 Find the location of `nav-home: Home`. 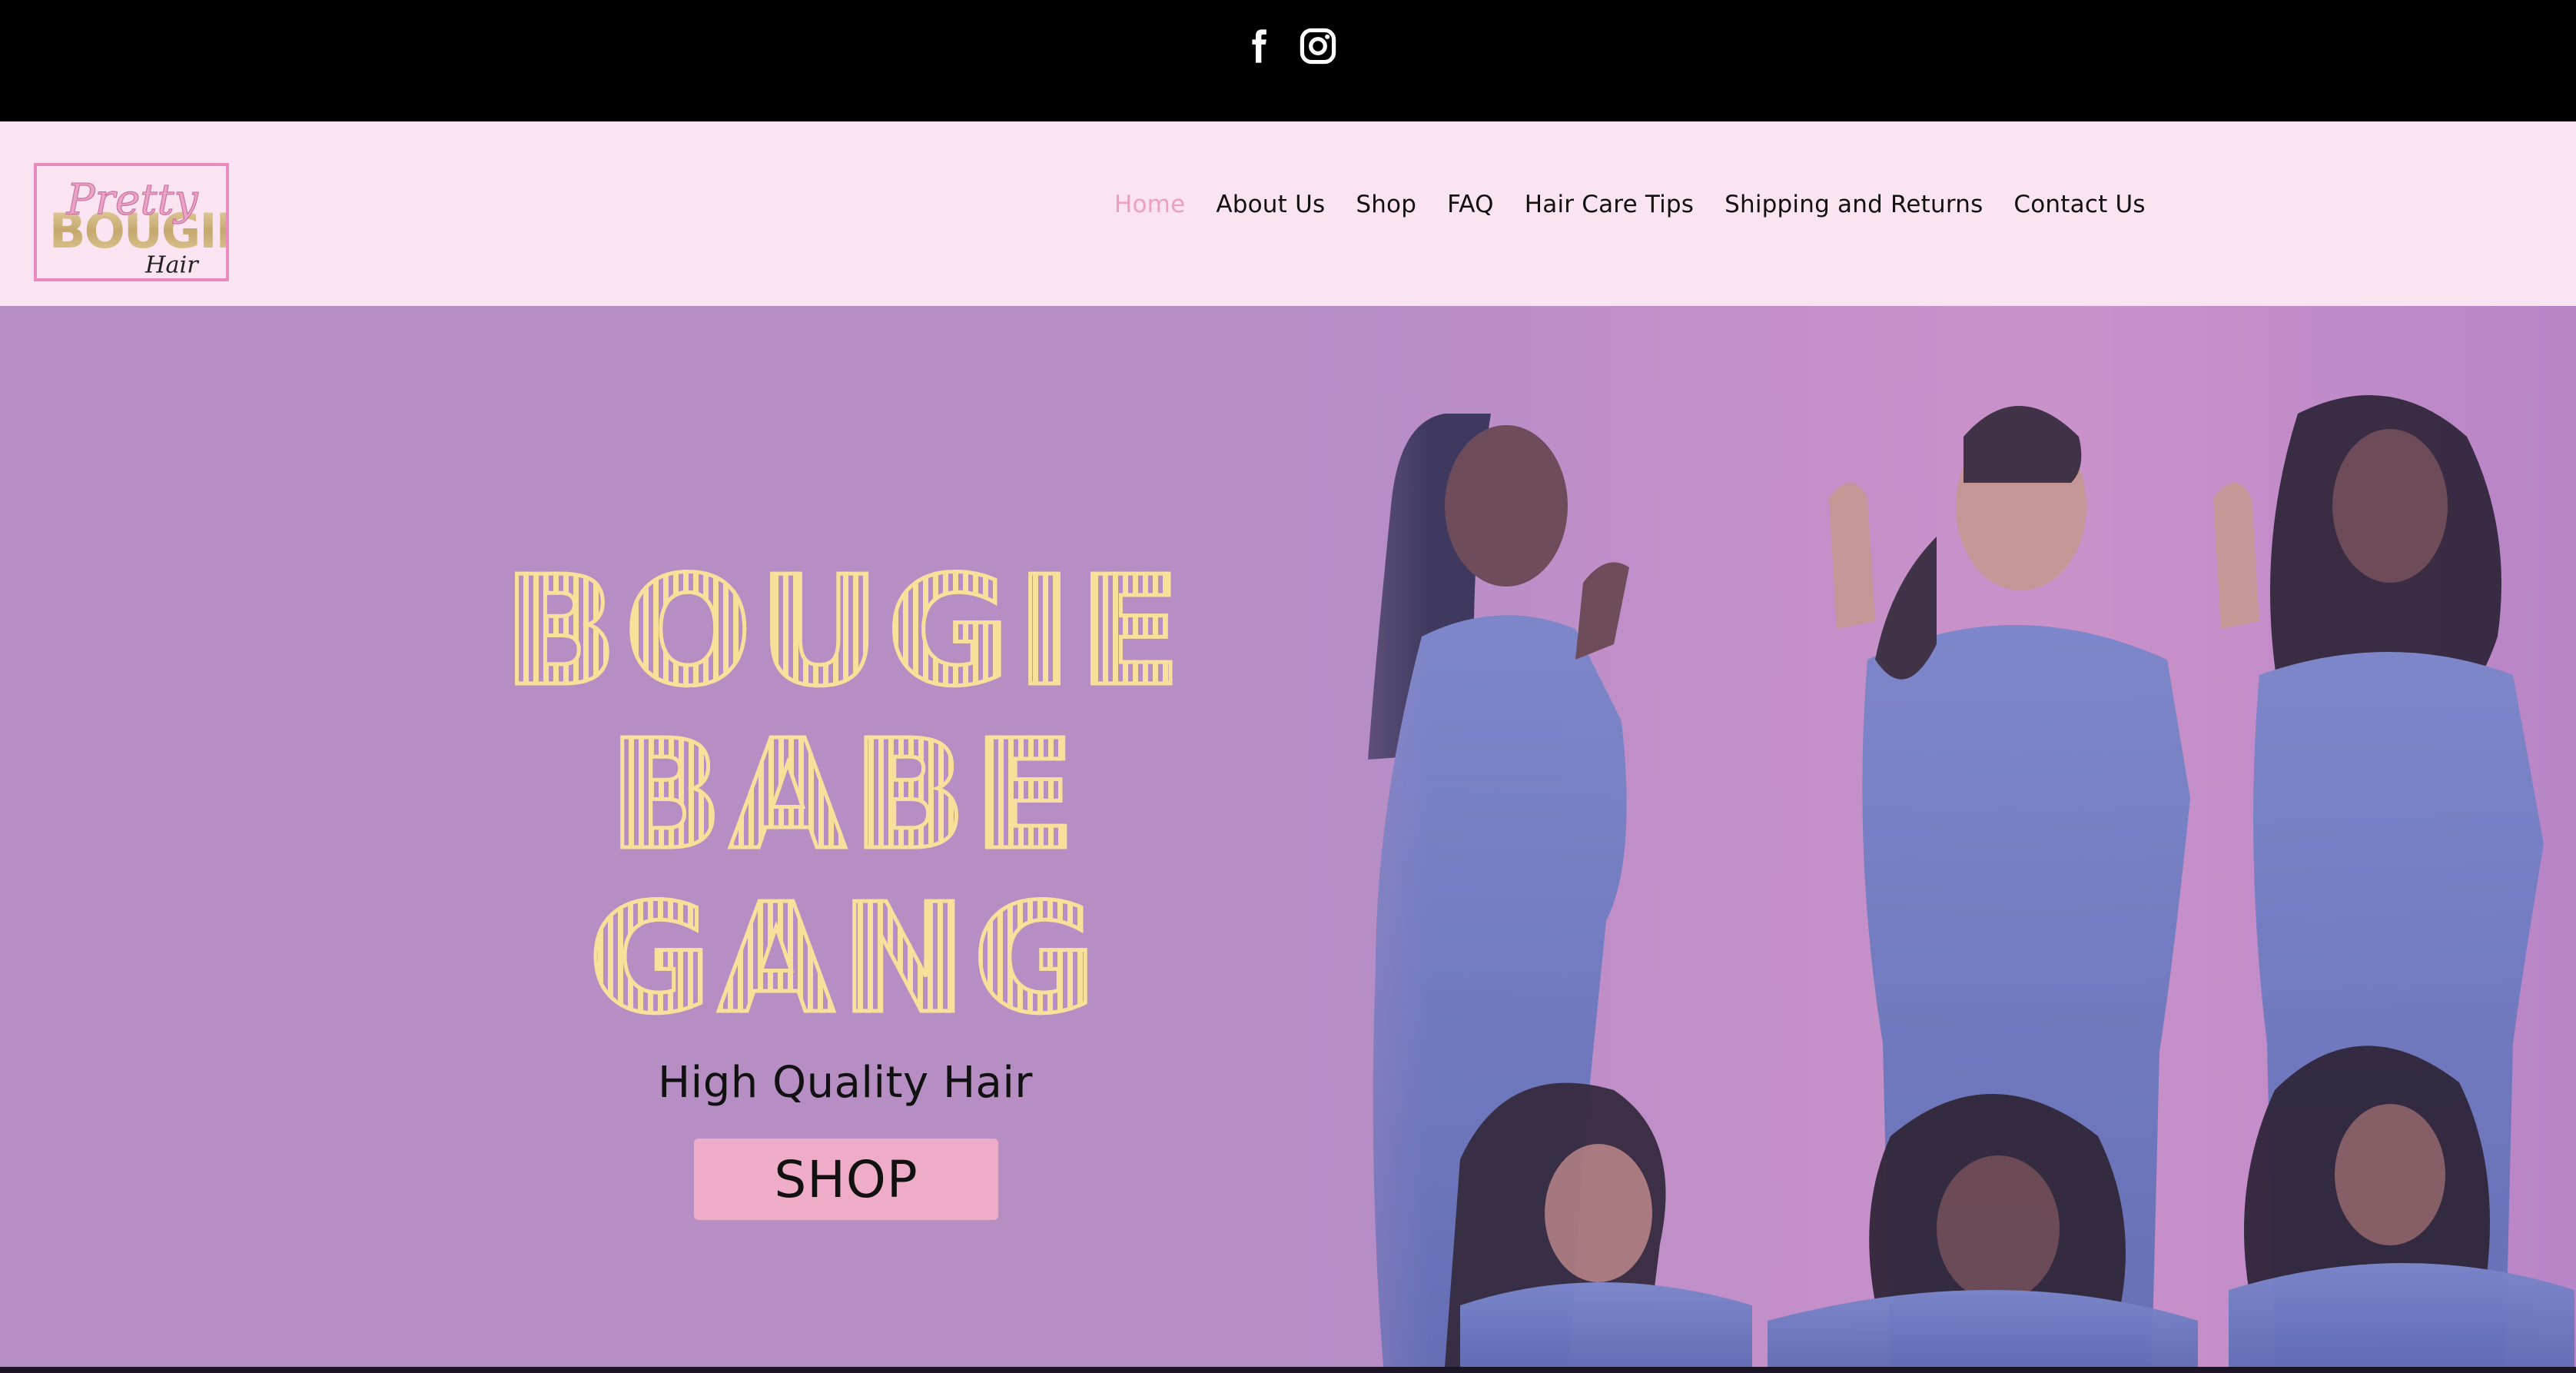

nav-home: Home is located at coordinates (1149, 204).